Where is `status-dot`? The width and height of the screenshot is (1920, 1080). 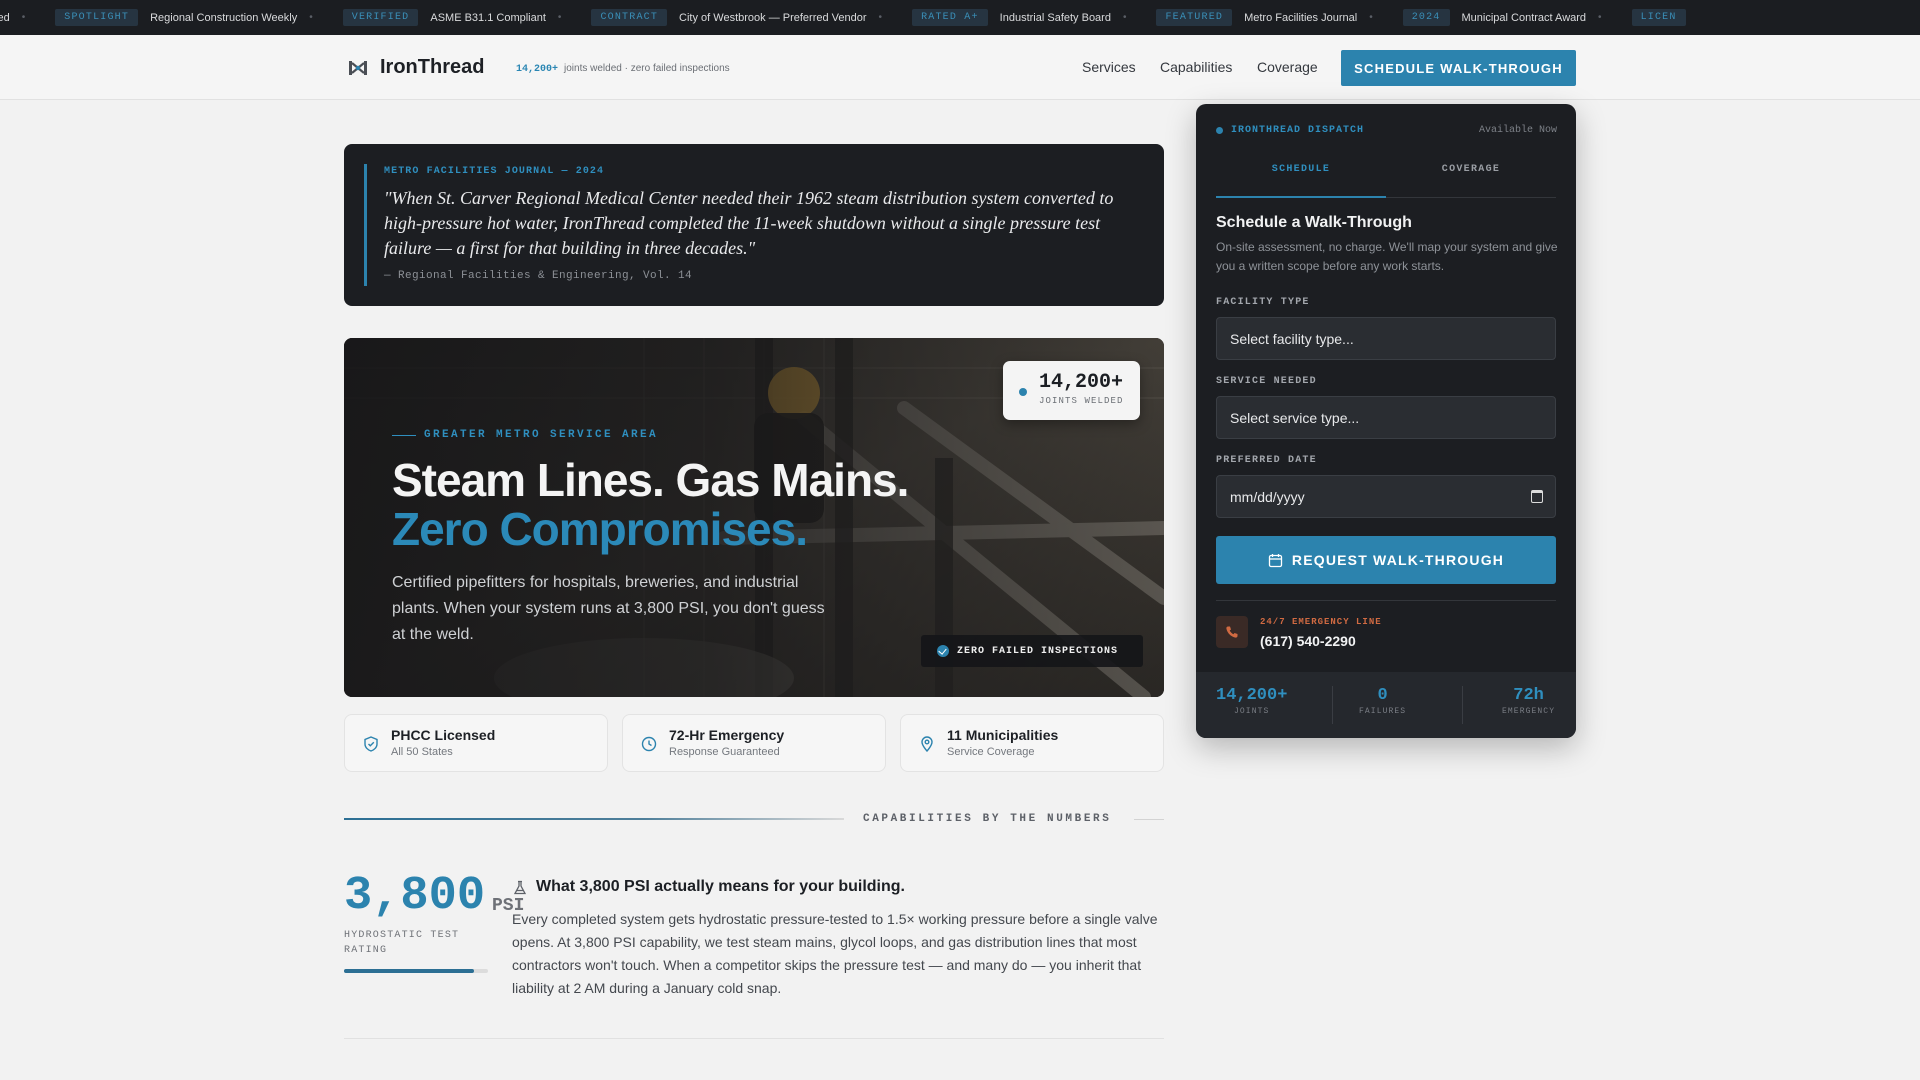
status-dot is located at coordinates (1219, 130).